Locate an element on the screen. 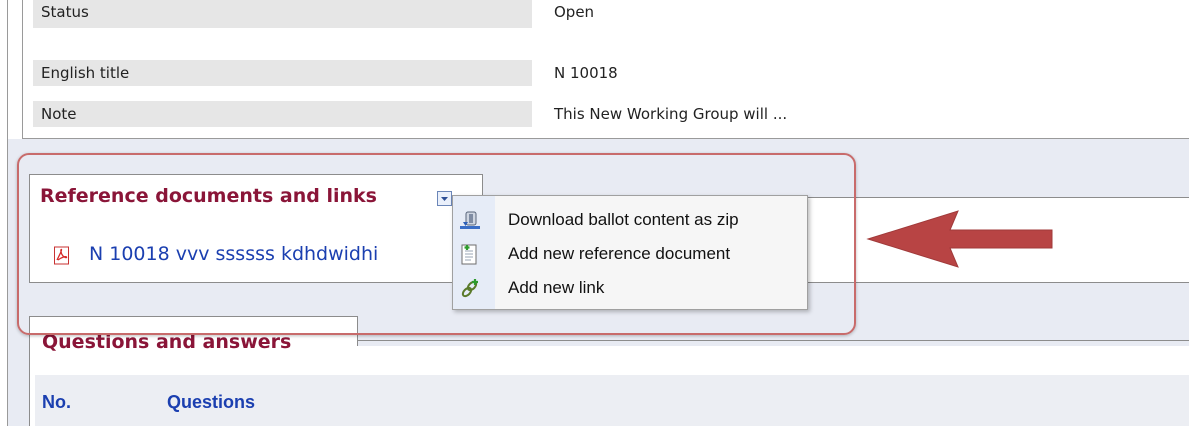  menu-item-label: Download ballot content as zip is located at coordinates (623, 219).